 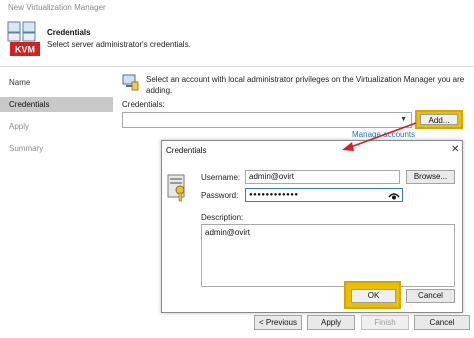 I want to click on apply-button: Apply, so click(x=331, y=322).